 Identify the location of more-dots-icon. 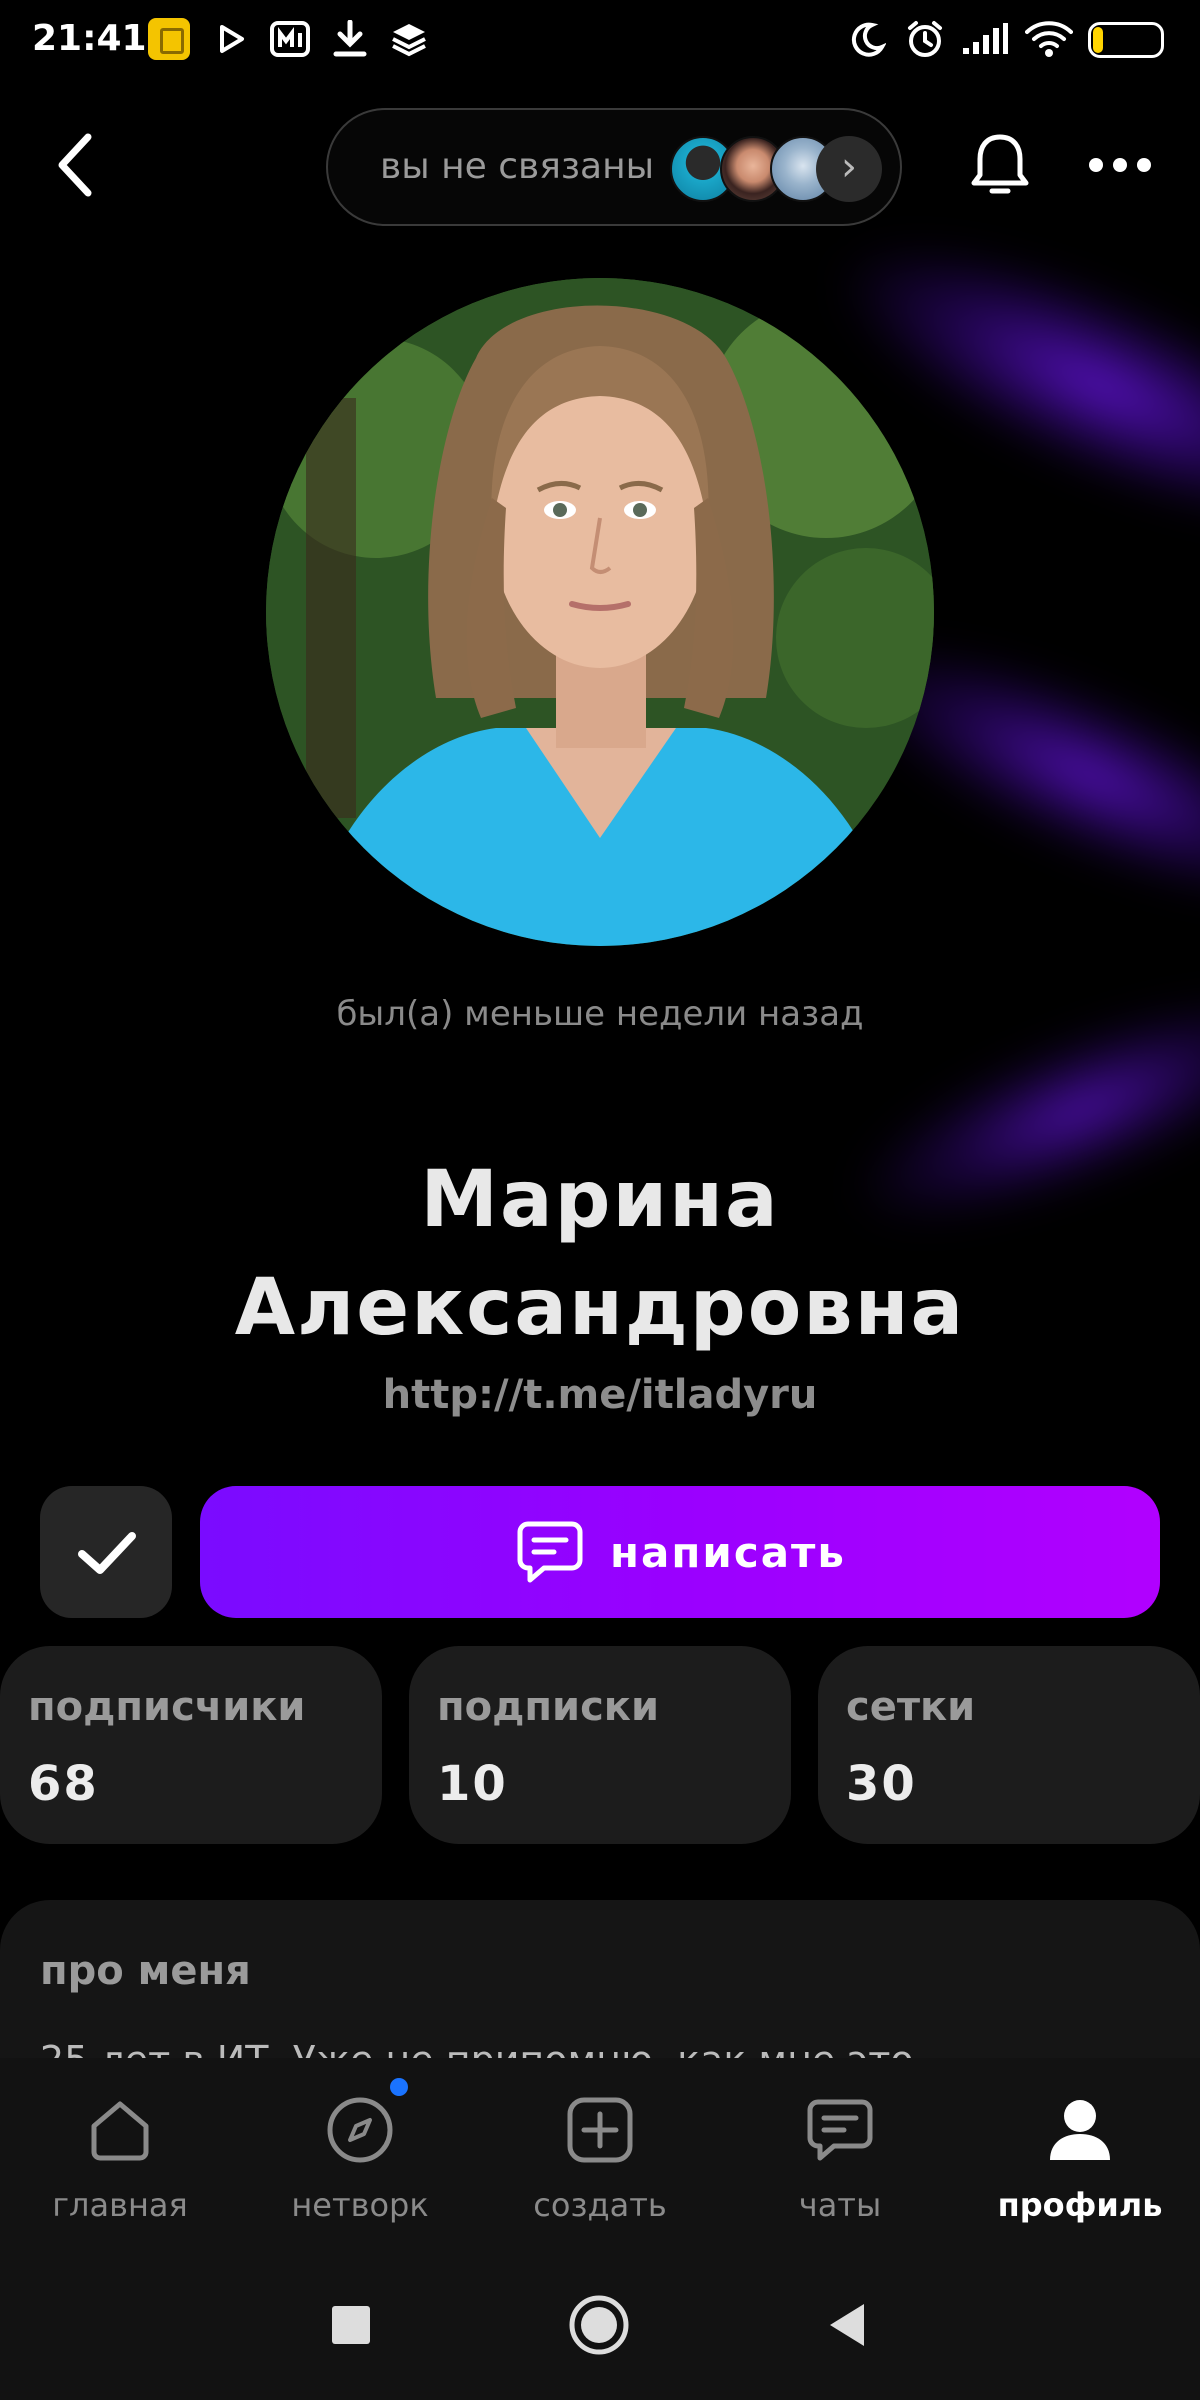
(1120, 165).